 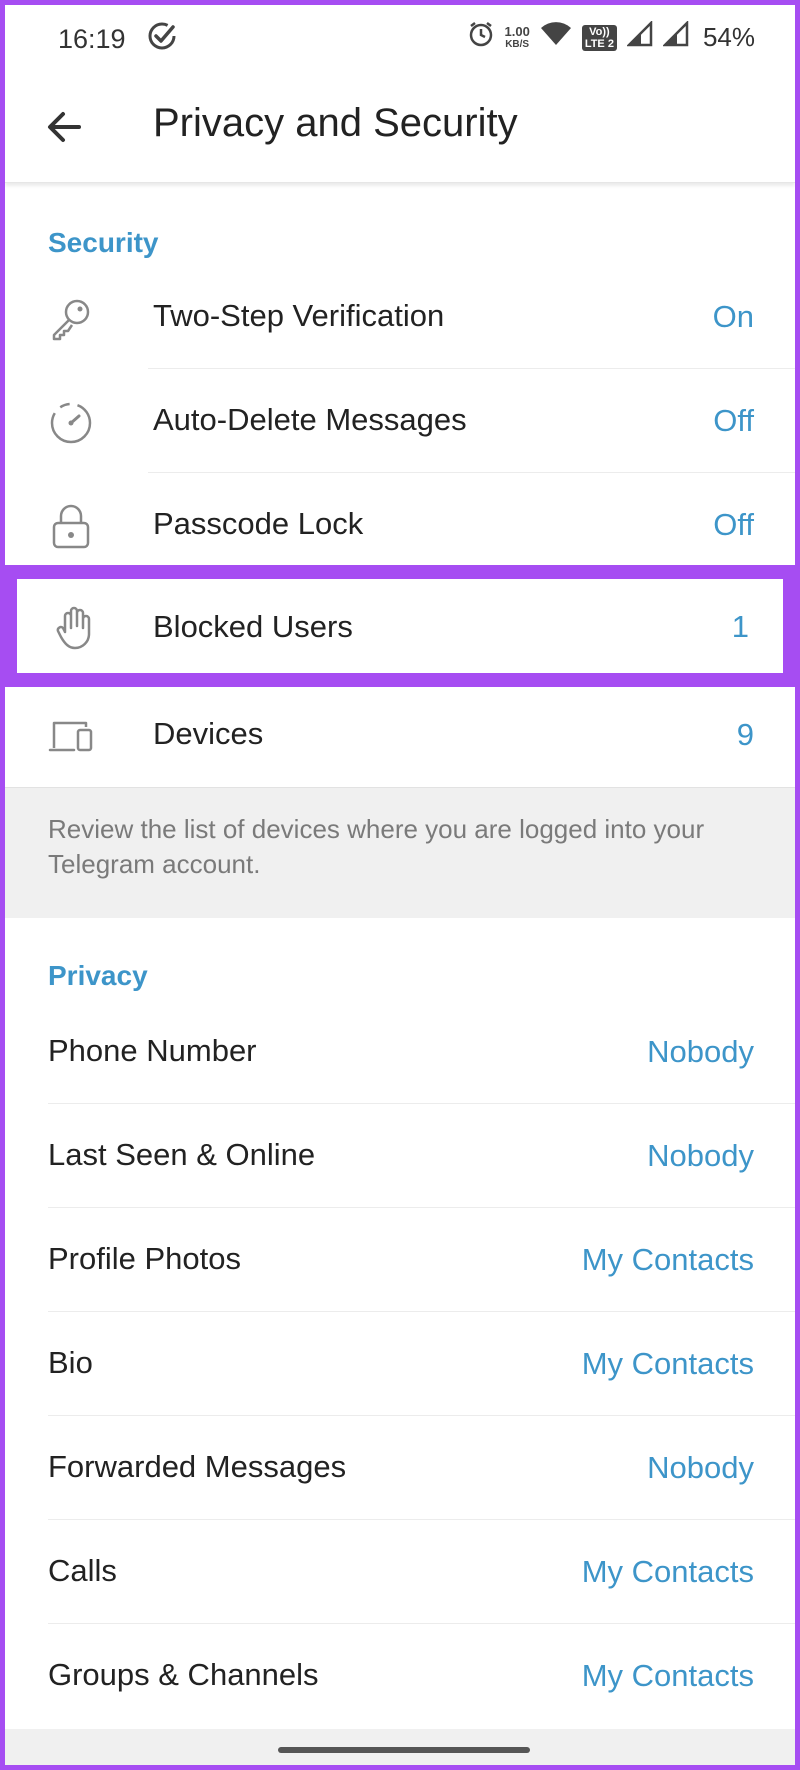 I want to click on security-section-header: Security, so click(x=103, y=242).